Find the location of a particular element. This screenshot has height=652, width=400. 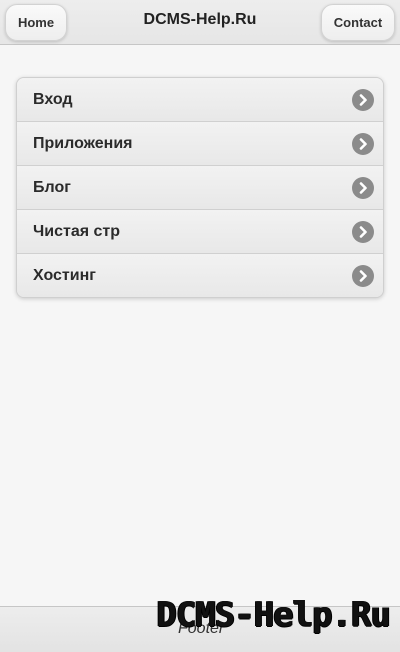

menu-item-login: Вход is located at coordinates (200, 100).